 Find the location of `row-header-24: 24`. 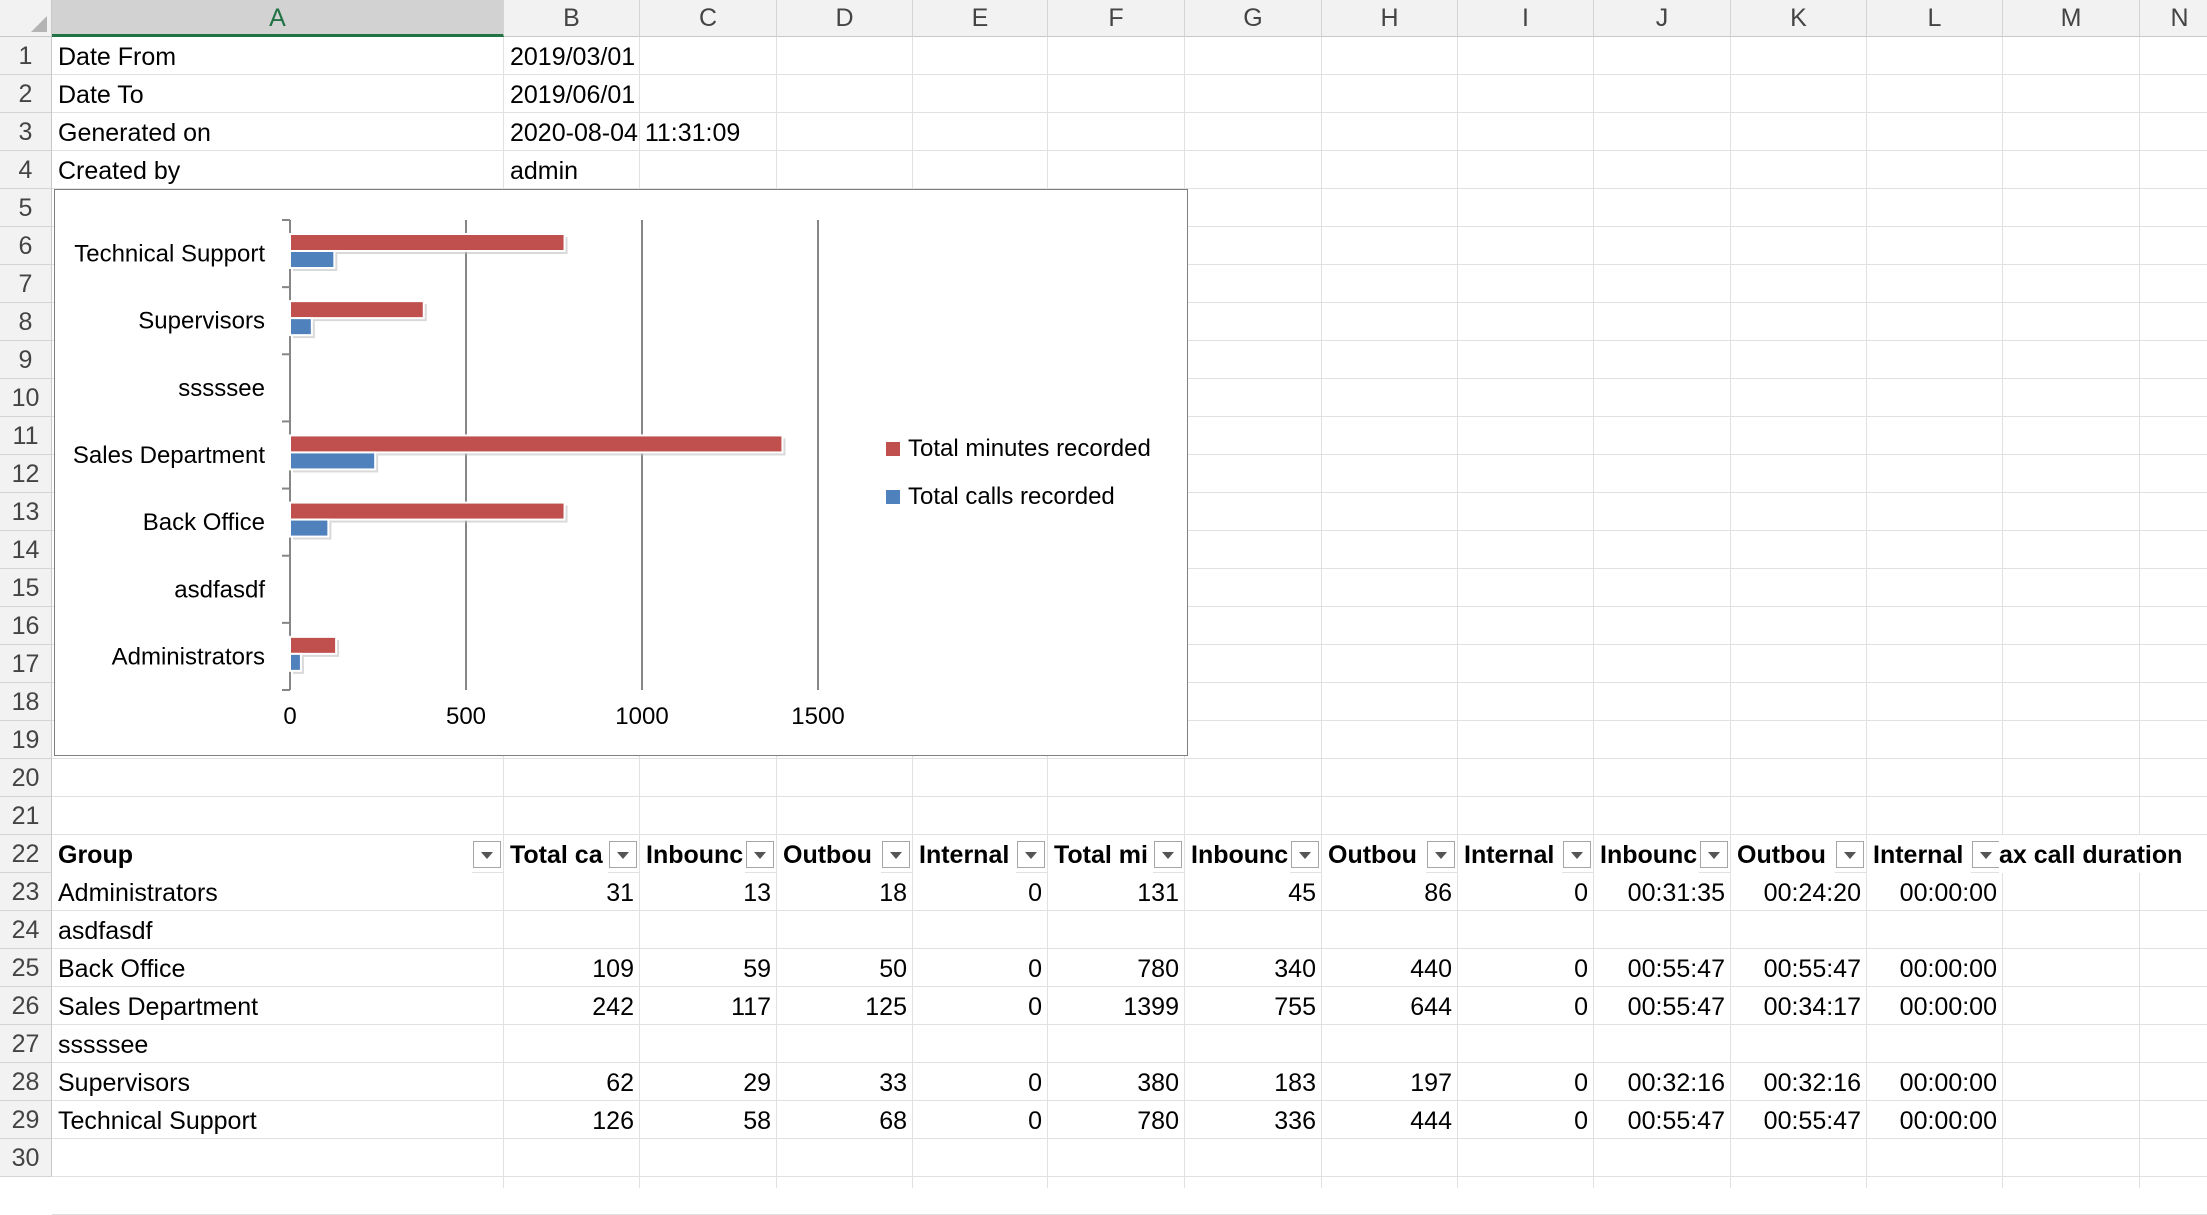

row-header-24: 24 is located at coordinates (26, 930).